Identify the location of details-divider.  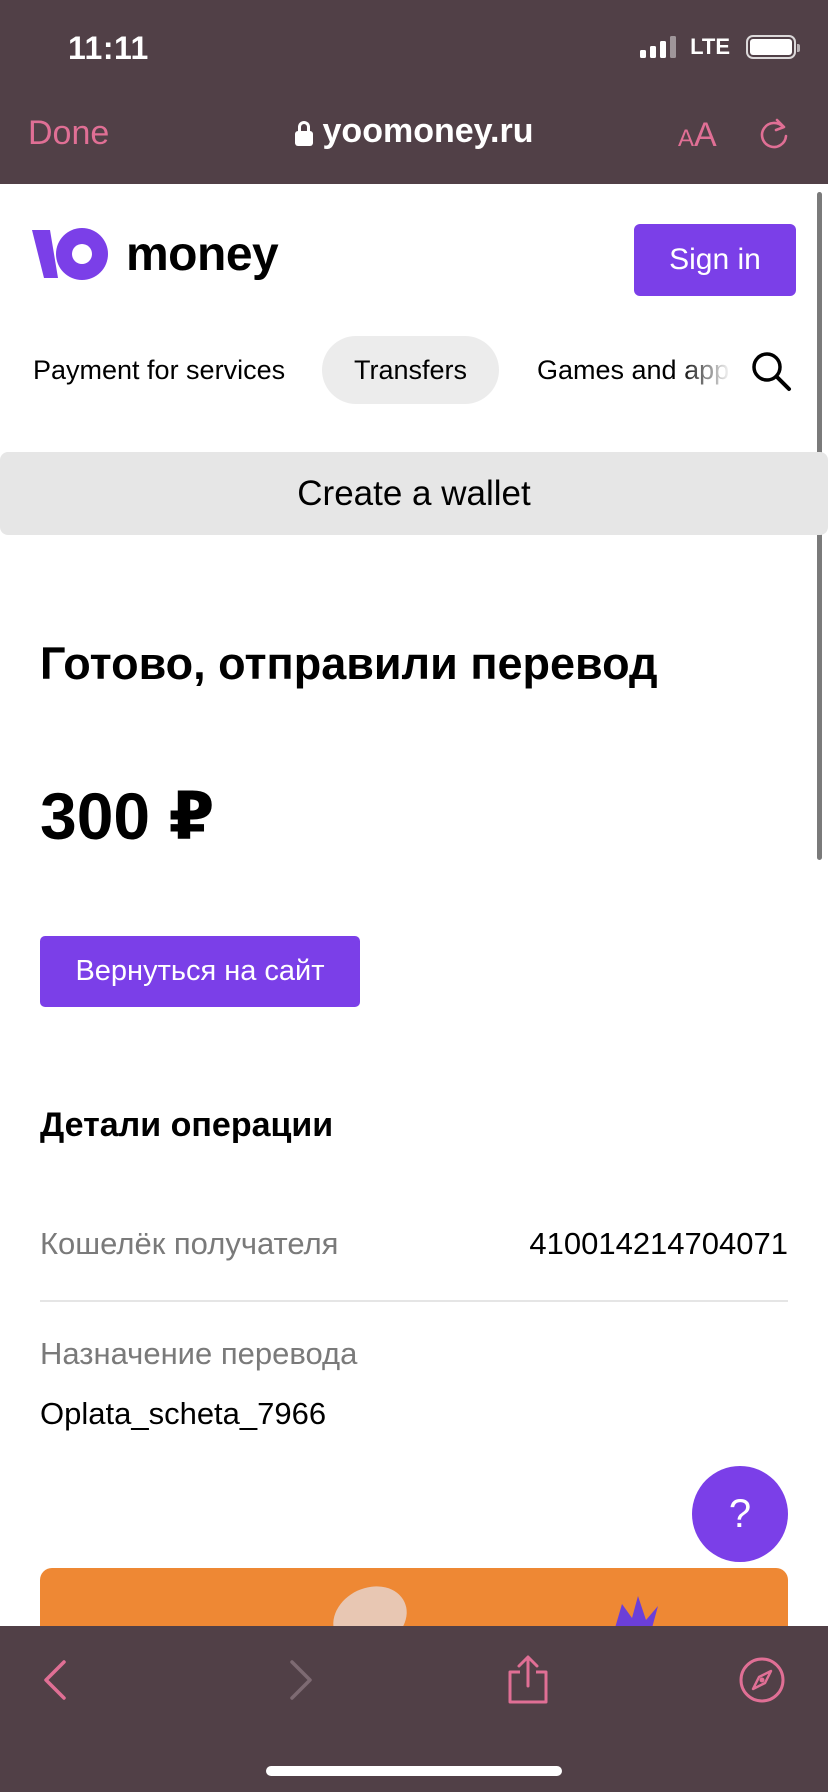
(414, 1301).